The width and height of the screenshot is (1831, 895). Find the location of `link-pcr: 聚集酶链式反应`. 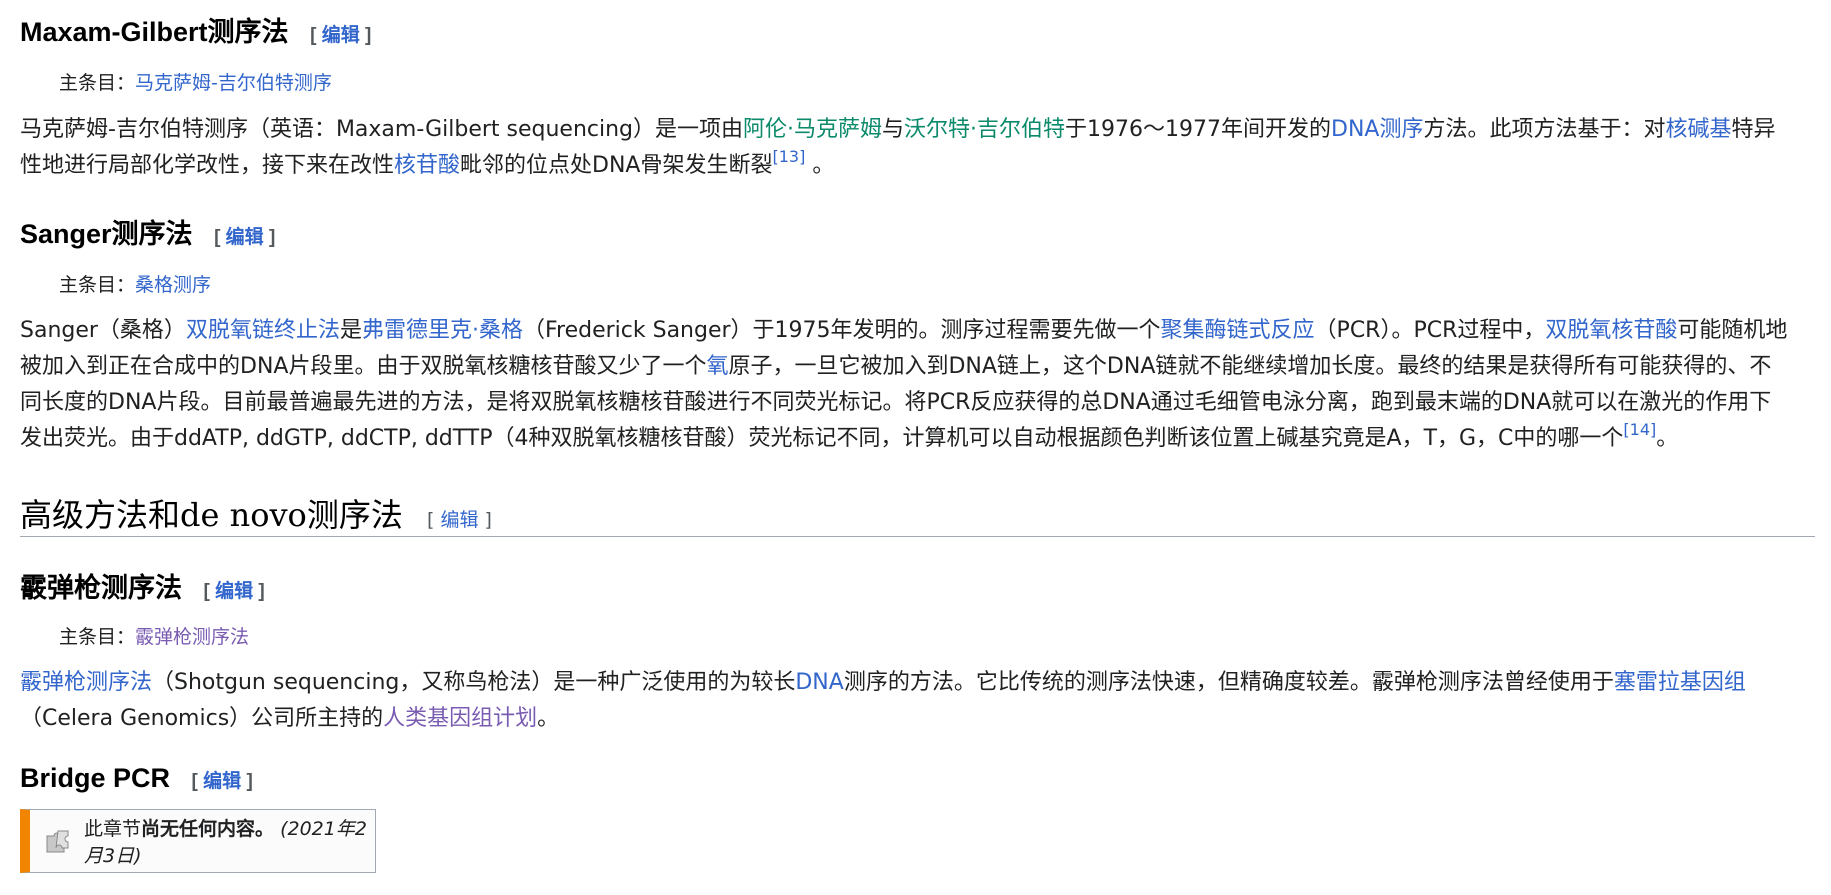

link-pcr: 聚集酶链式反应 is located at coordinates (1238, 330).